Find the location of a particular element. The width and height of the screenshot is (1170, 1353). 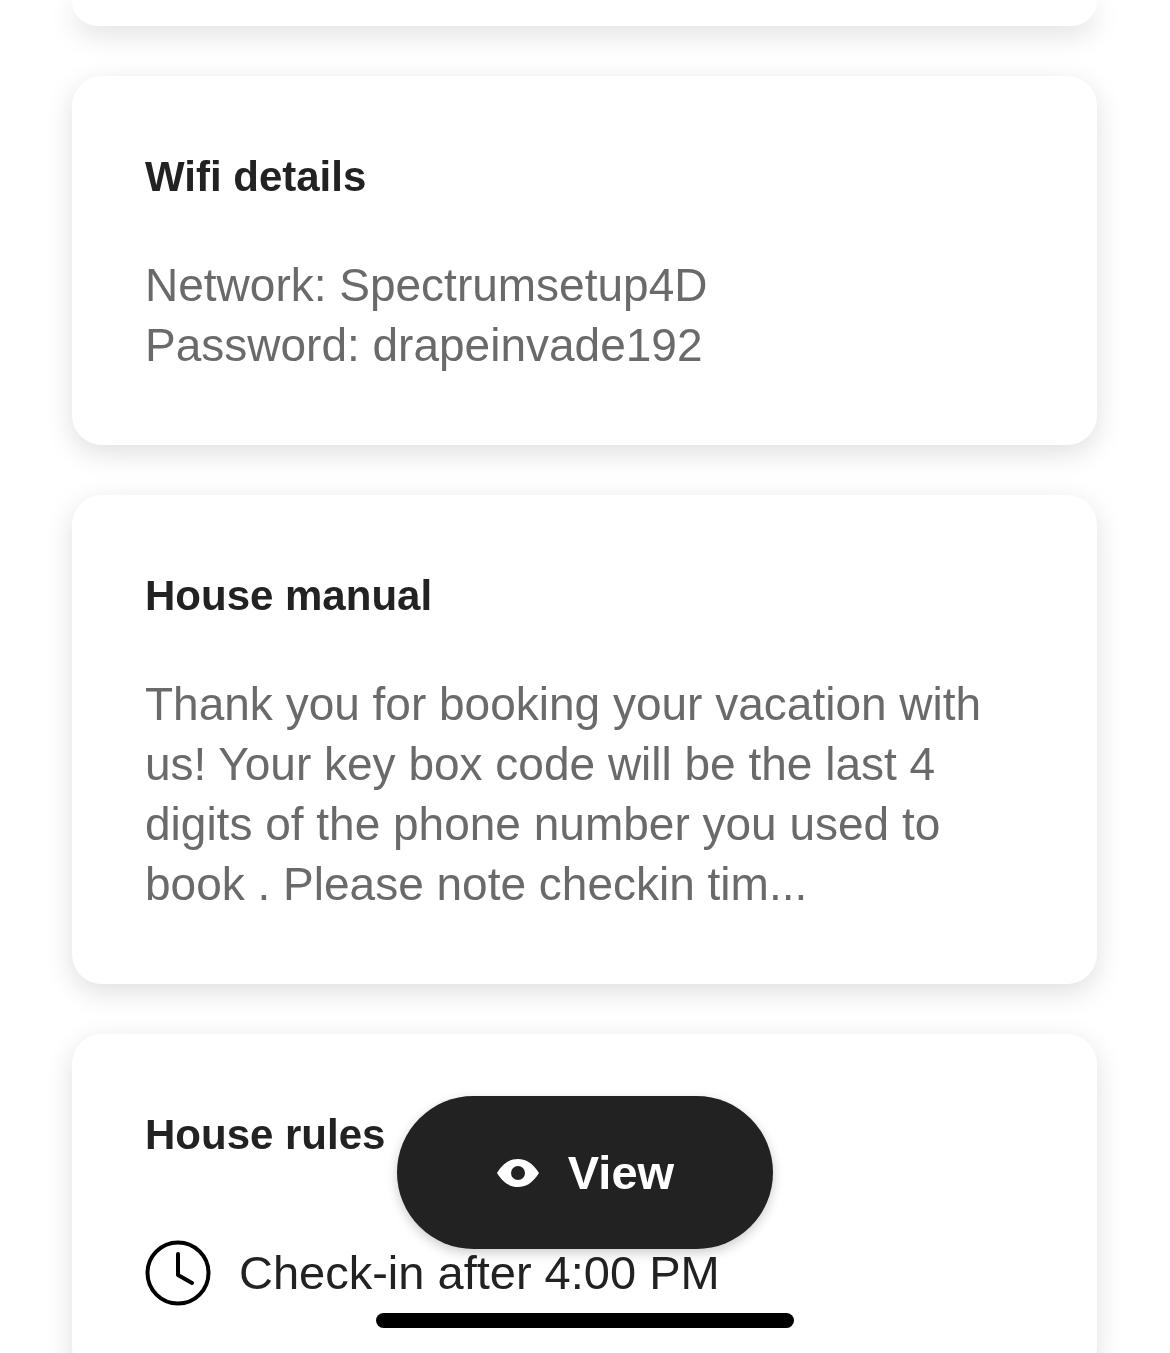

wifi-detail-text: Network: Spectrumsetup4D is located at coordinates (426, 285).